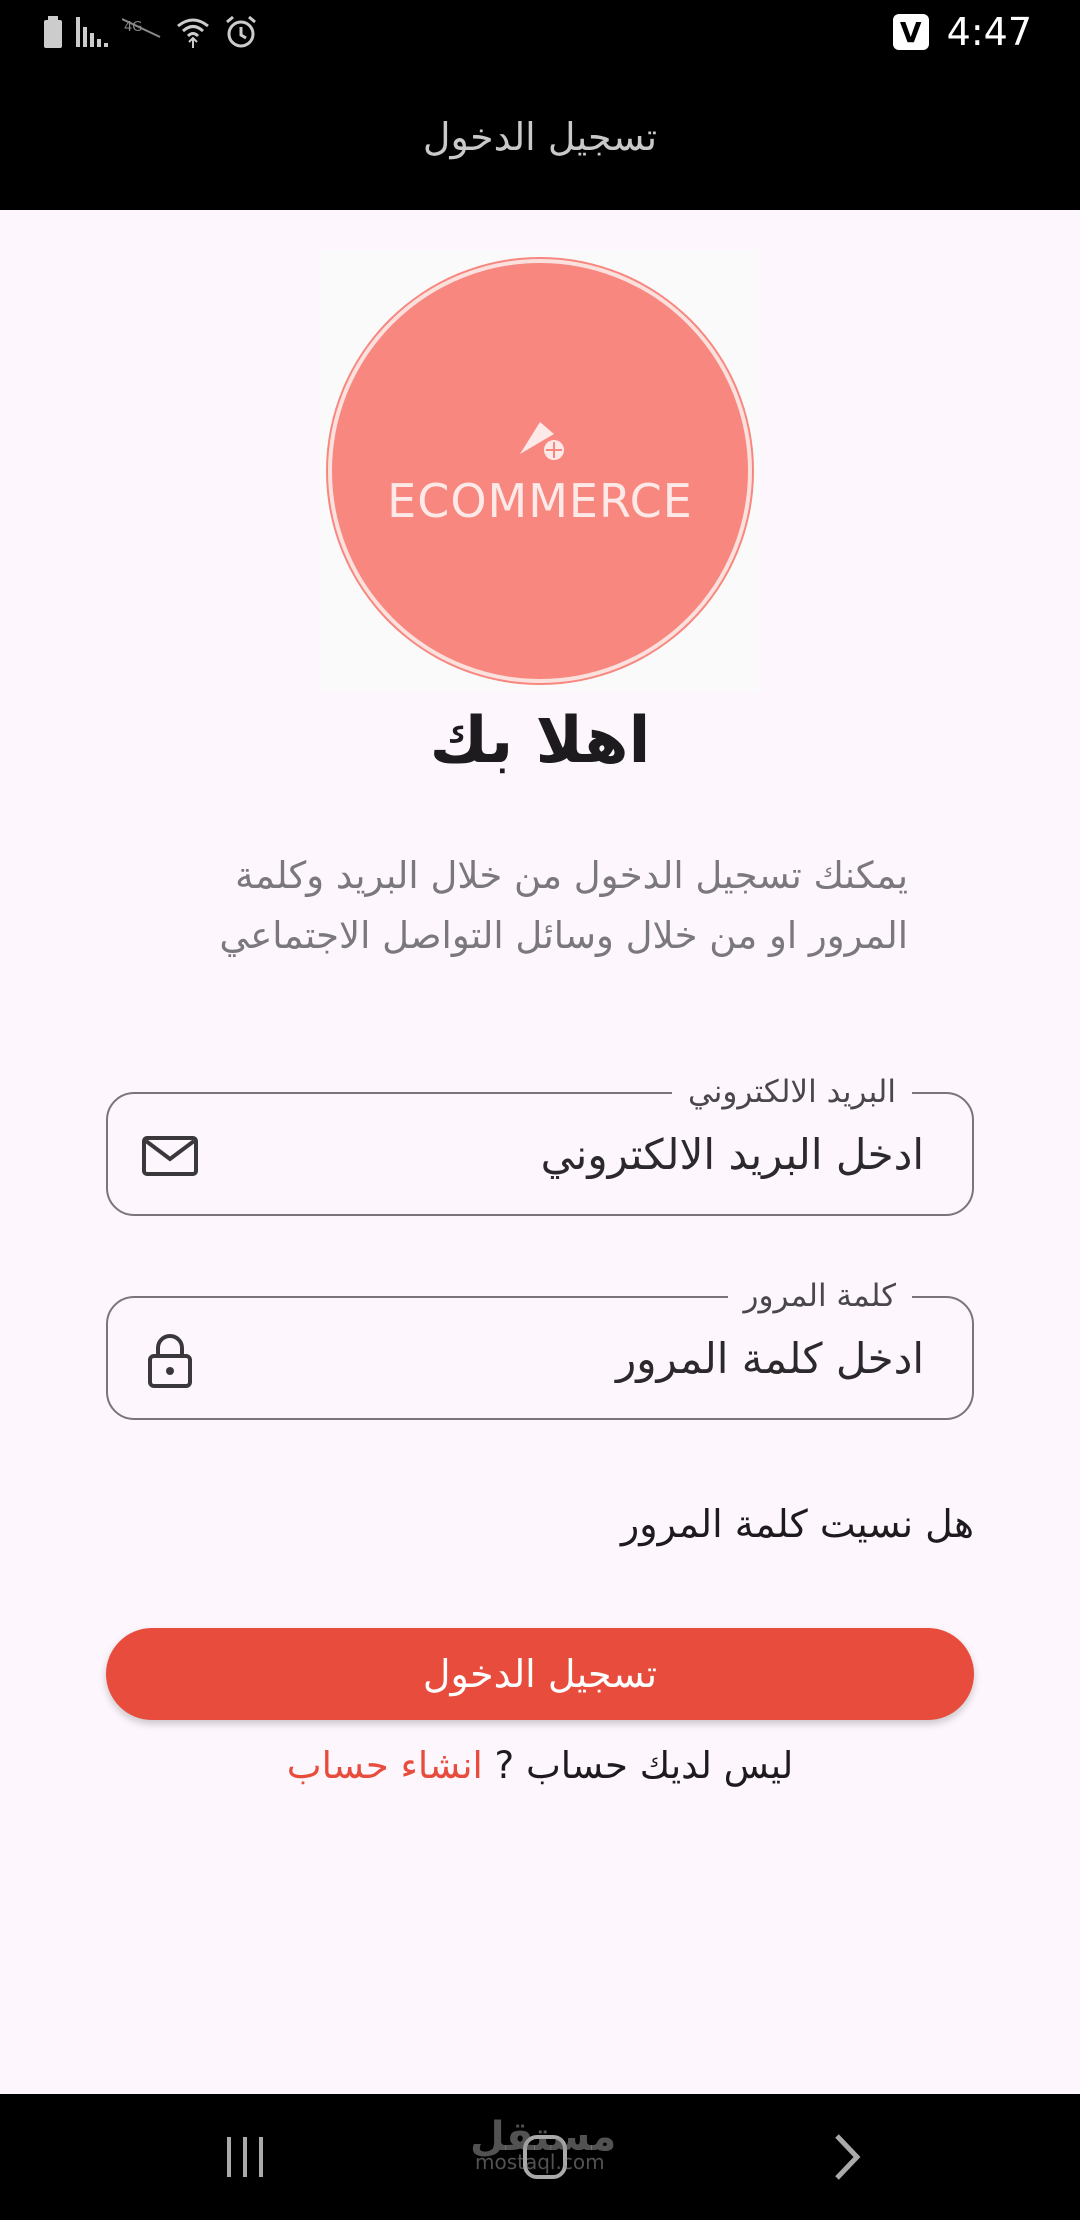  Describe the element at coordinates (797, 1524) in the screenshot. I see `forgot-password-link: هل نسيت كلمة المرور` at that location.